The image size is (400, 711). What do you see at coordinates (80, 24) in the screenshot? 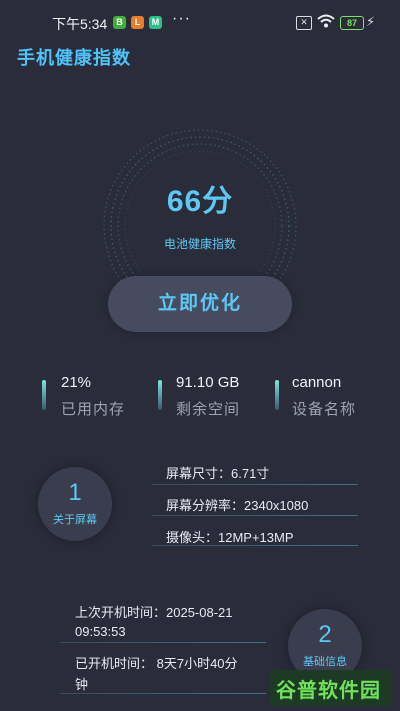
I see `status-time: 下午5:34` at bounding box center [80, 24].